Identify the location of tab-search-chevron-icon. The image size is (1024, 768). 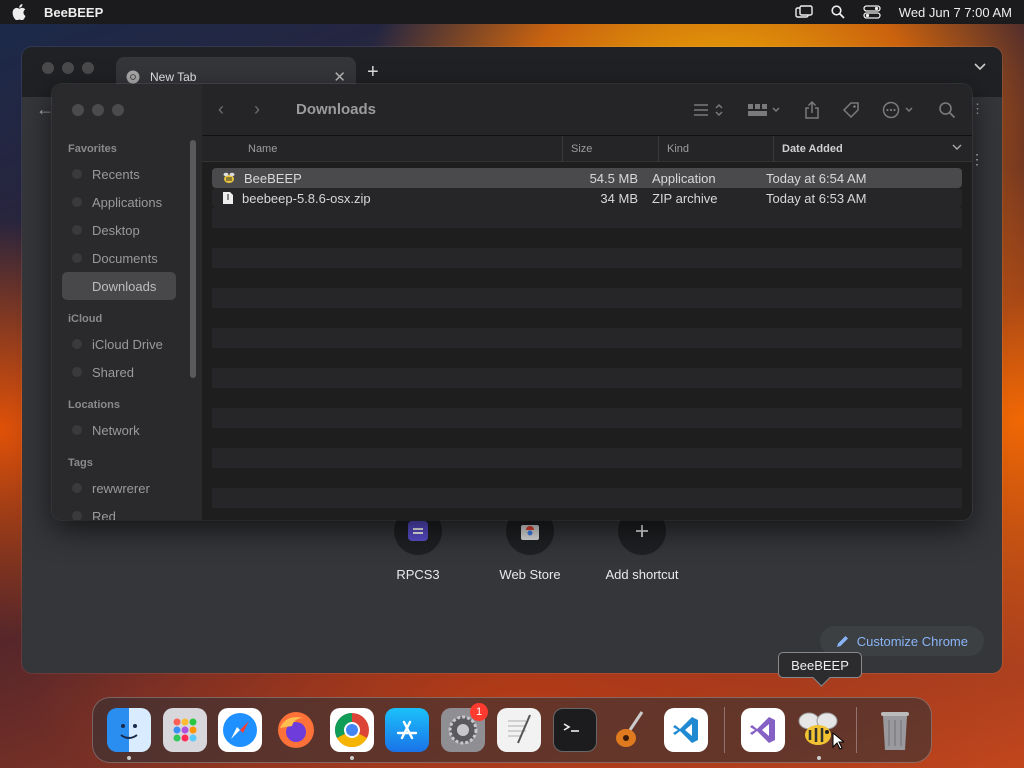
(980, 67).